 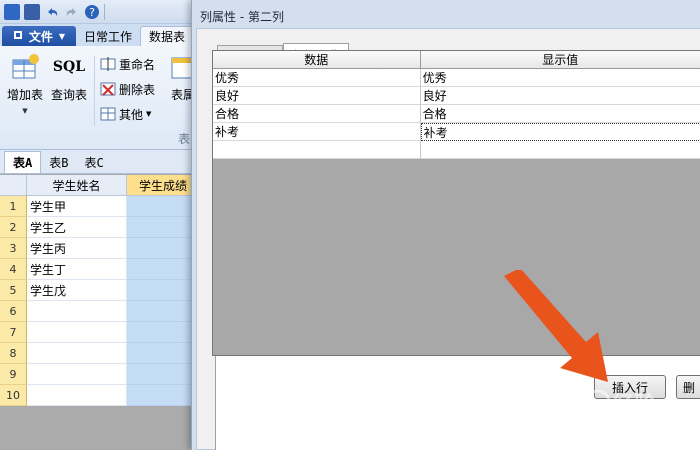 What do you see at coordinates (127, 89) in the screenshot?
I see `delete-table-button: 删除表` at bounding box center [127, 89].